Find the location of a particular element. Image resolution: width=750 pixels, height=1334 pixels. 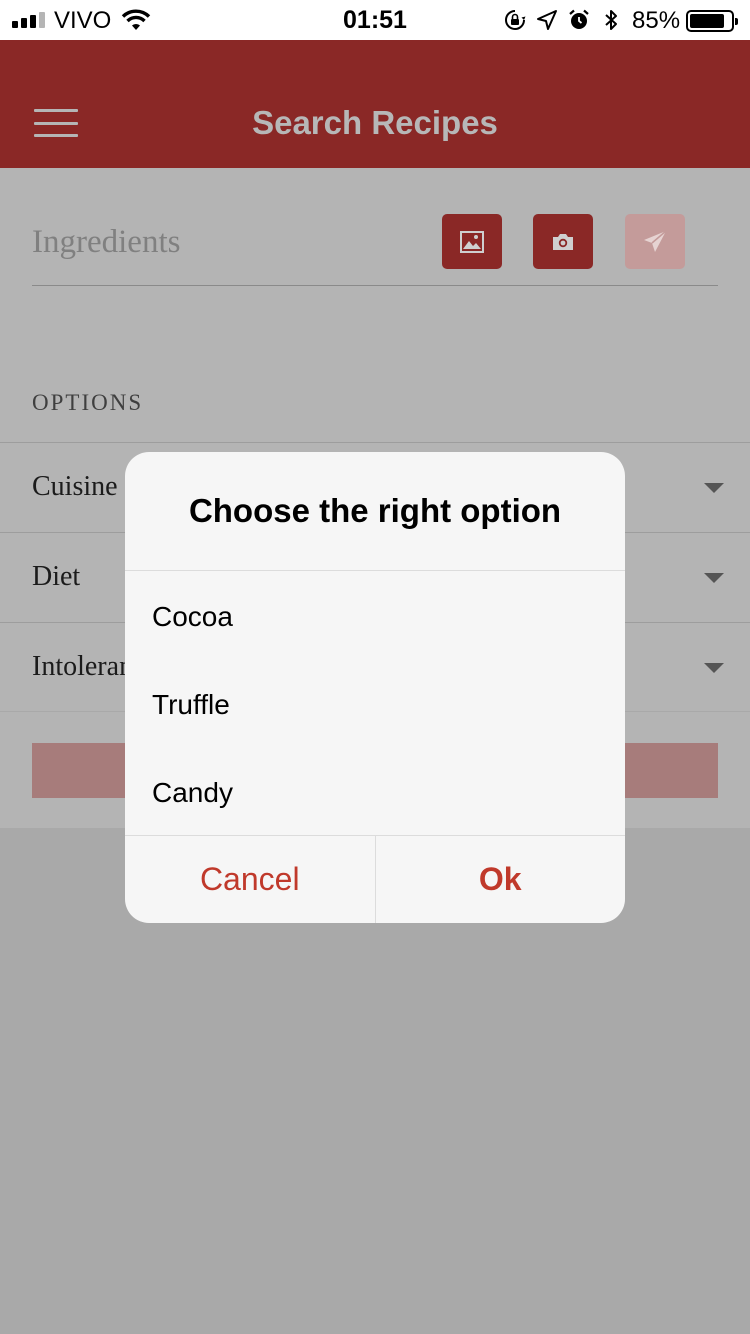

cancel-button: Cancel is located at coordinates (250, 879).